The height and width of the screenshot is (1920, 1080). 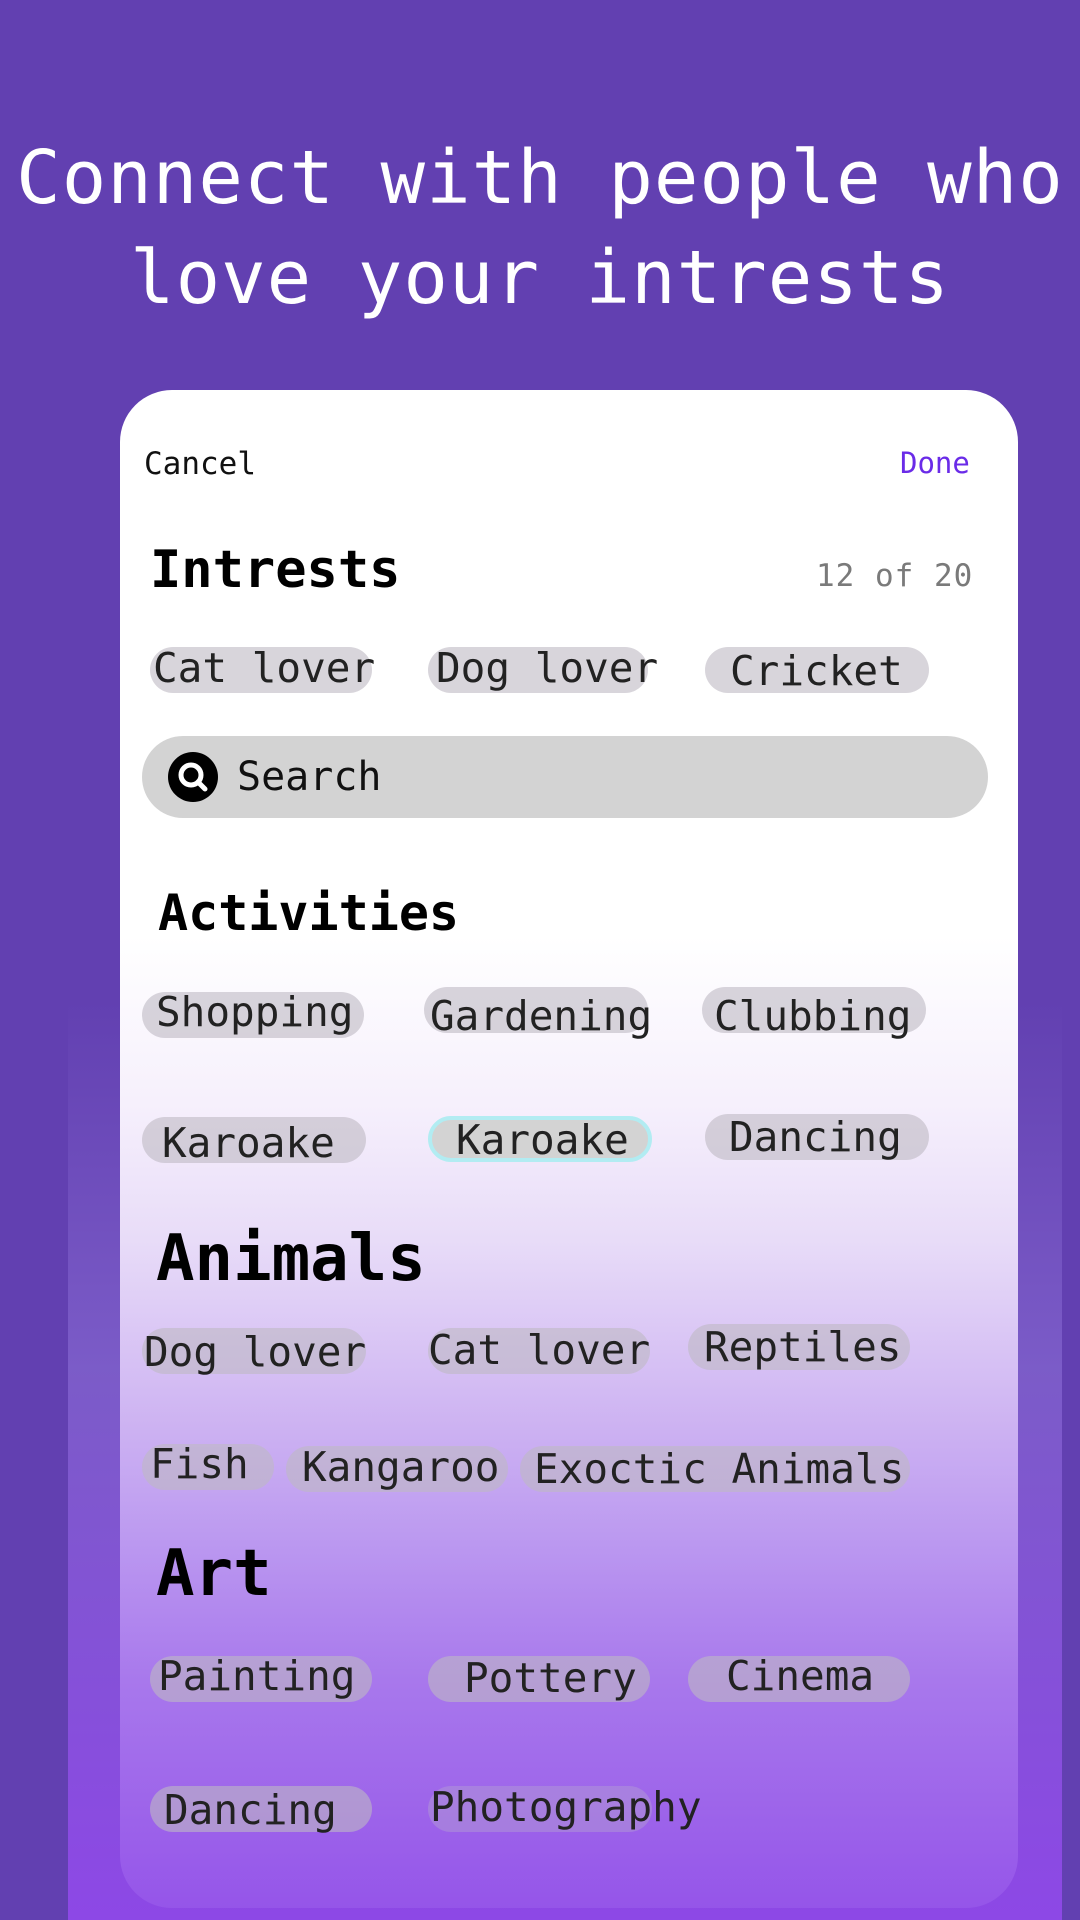 What do you see at coordinates (291, 1259) in the screenshot?
I see `section-title-animals: Animals` at bounding box center [291, 1259].